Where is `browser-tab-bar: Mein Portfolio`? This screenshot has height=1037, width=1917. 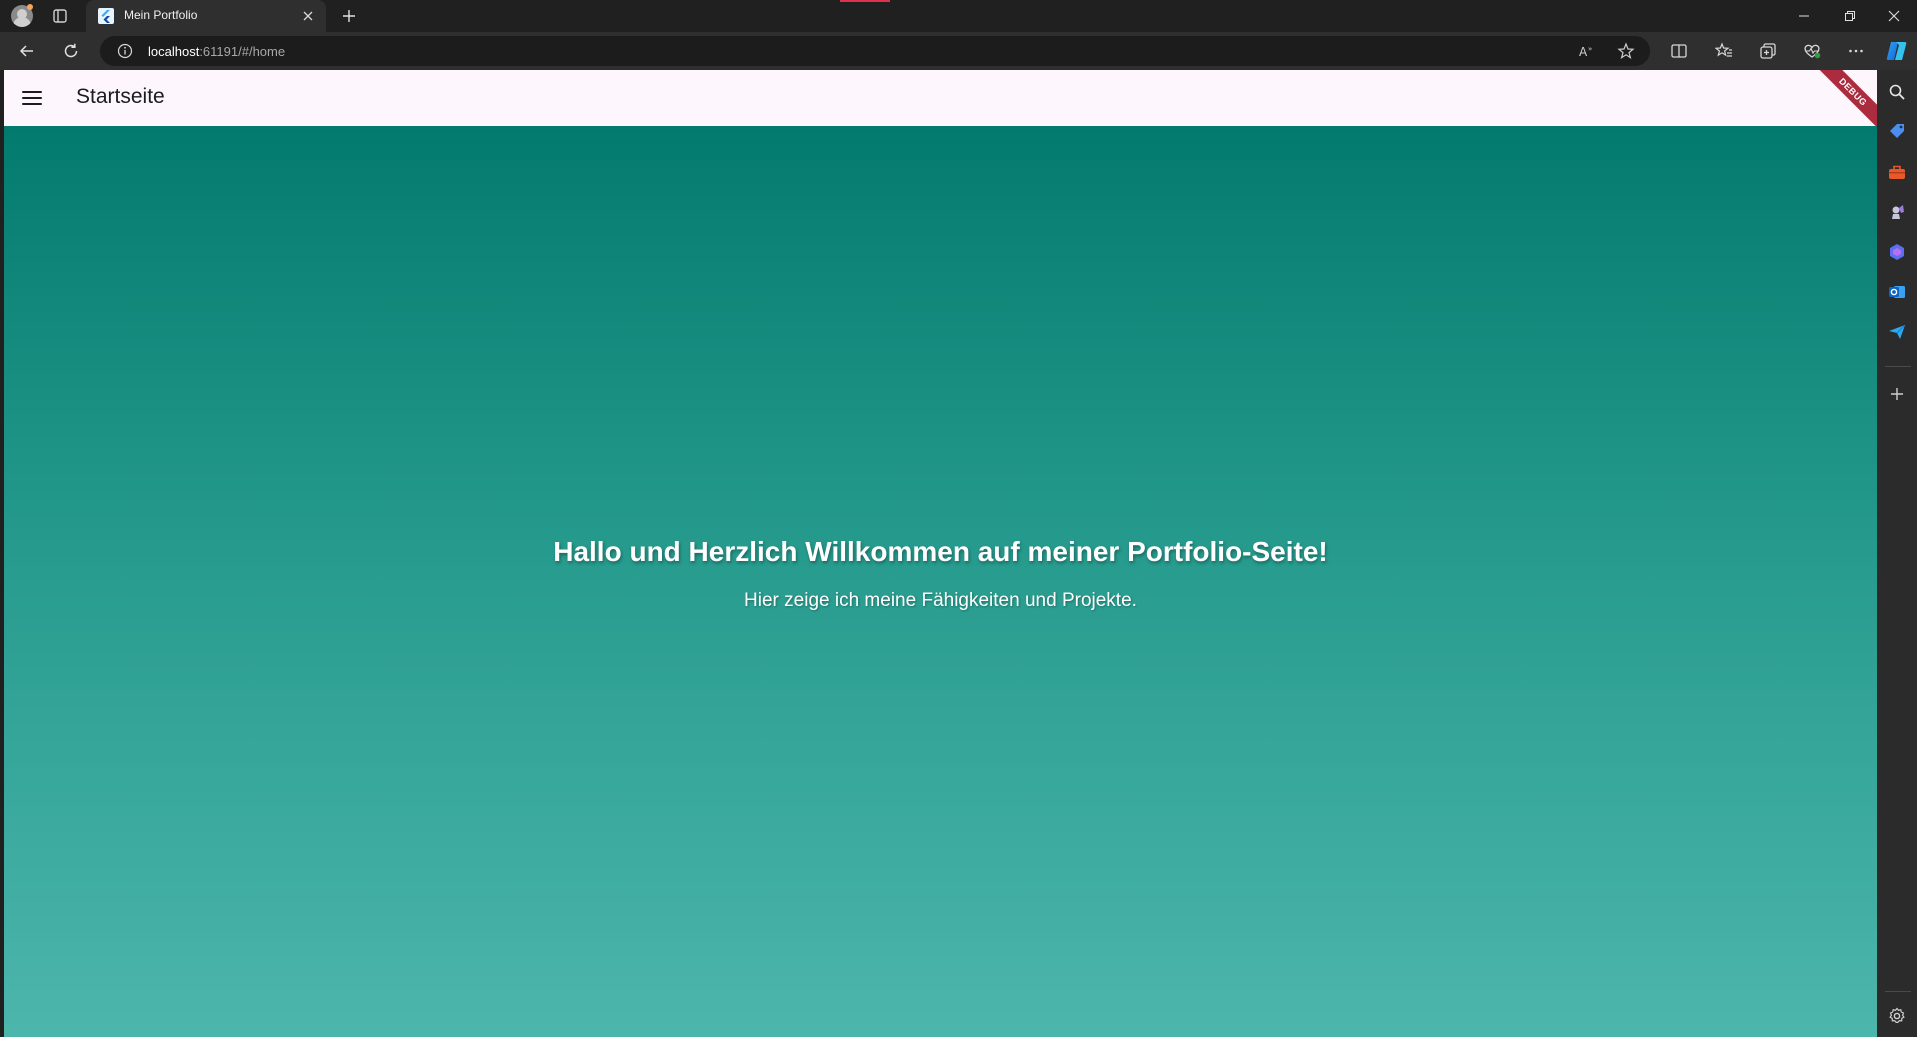 browser-tab-bar: Mein Portfolio is located at coordinates (958, 16).